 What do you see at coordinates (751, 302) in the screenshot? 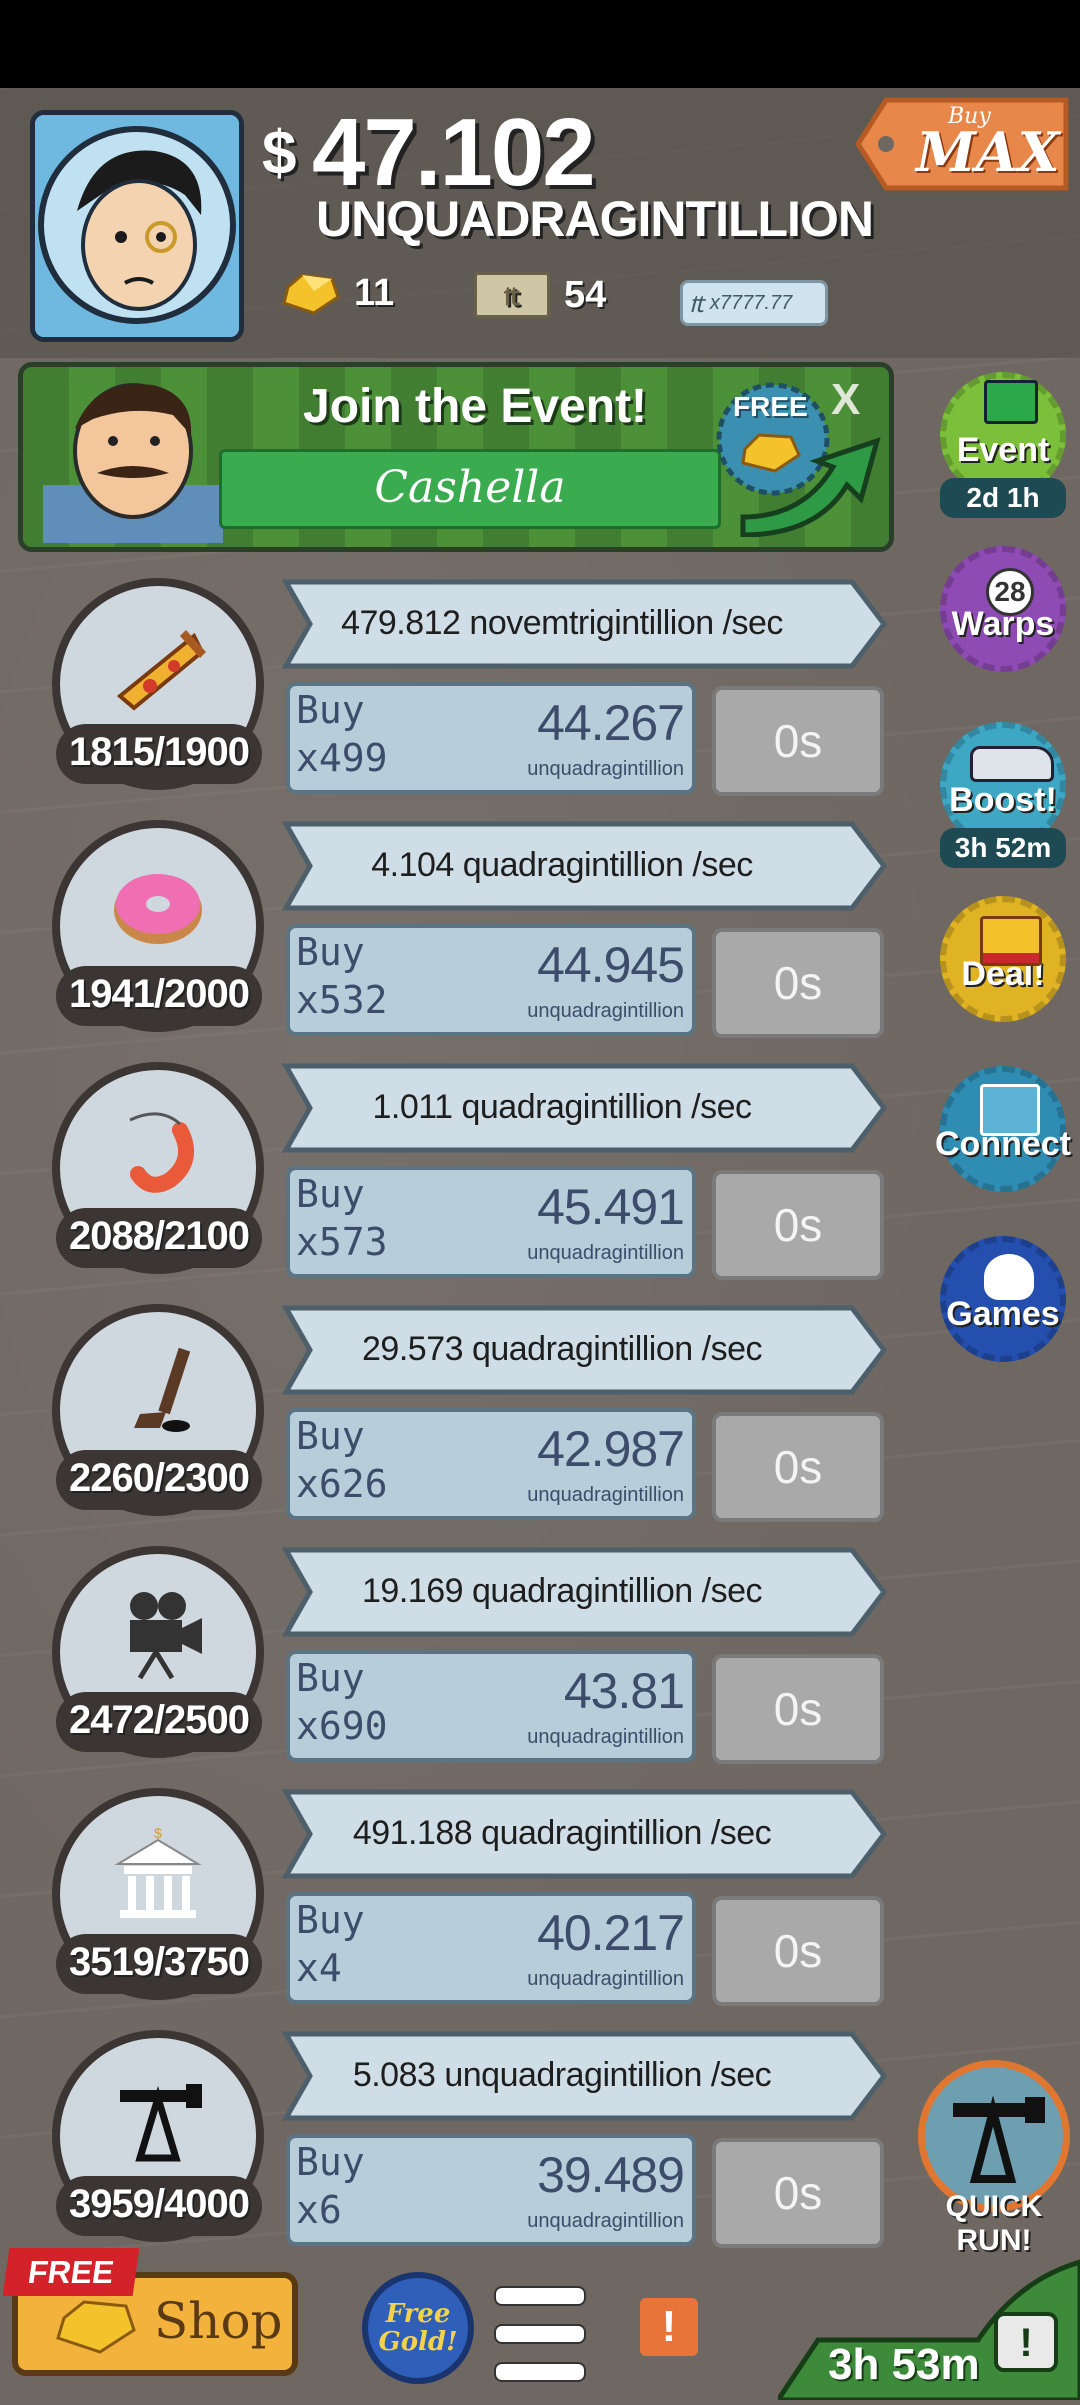
I see `megaticket-value: x7777.77` at bounding box center [751, 302].